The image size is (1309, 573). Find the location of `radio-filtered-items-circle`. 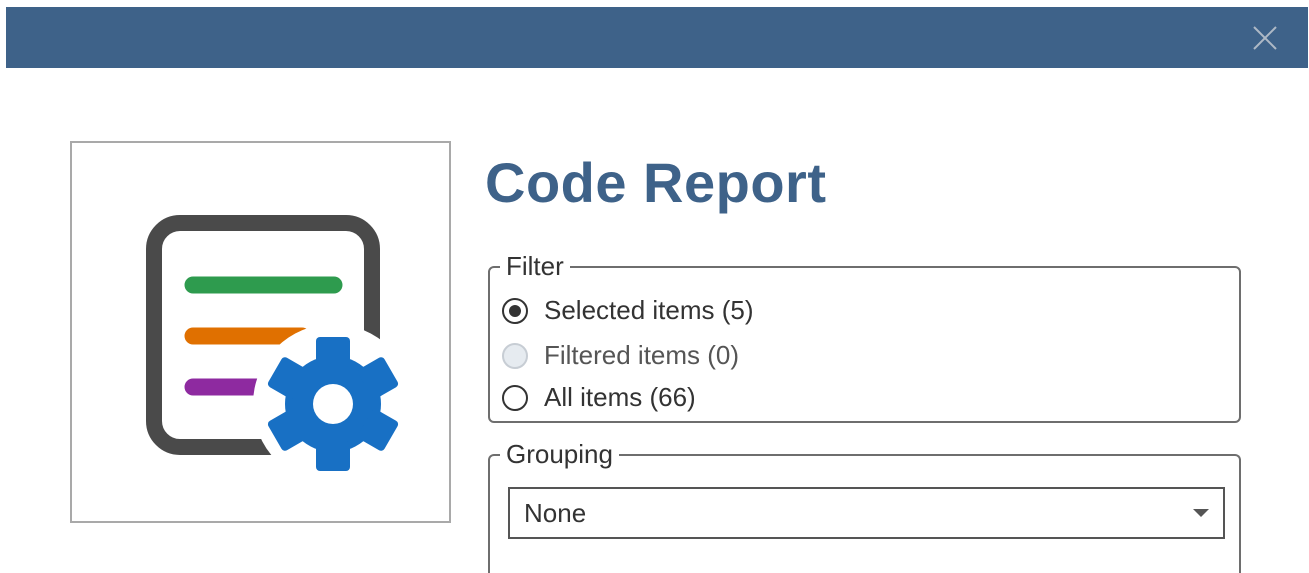

radio-filtered-items-circle is located at coordinates (515, 355).